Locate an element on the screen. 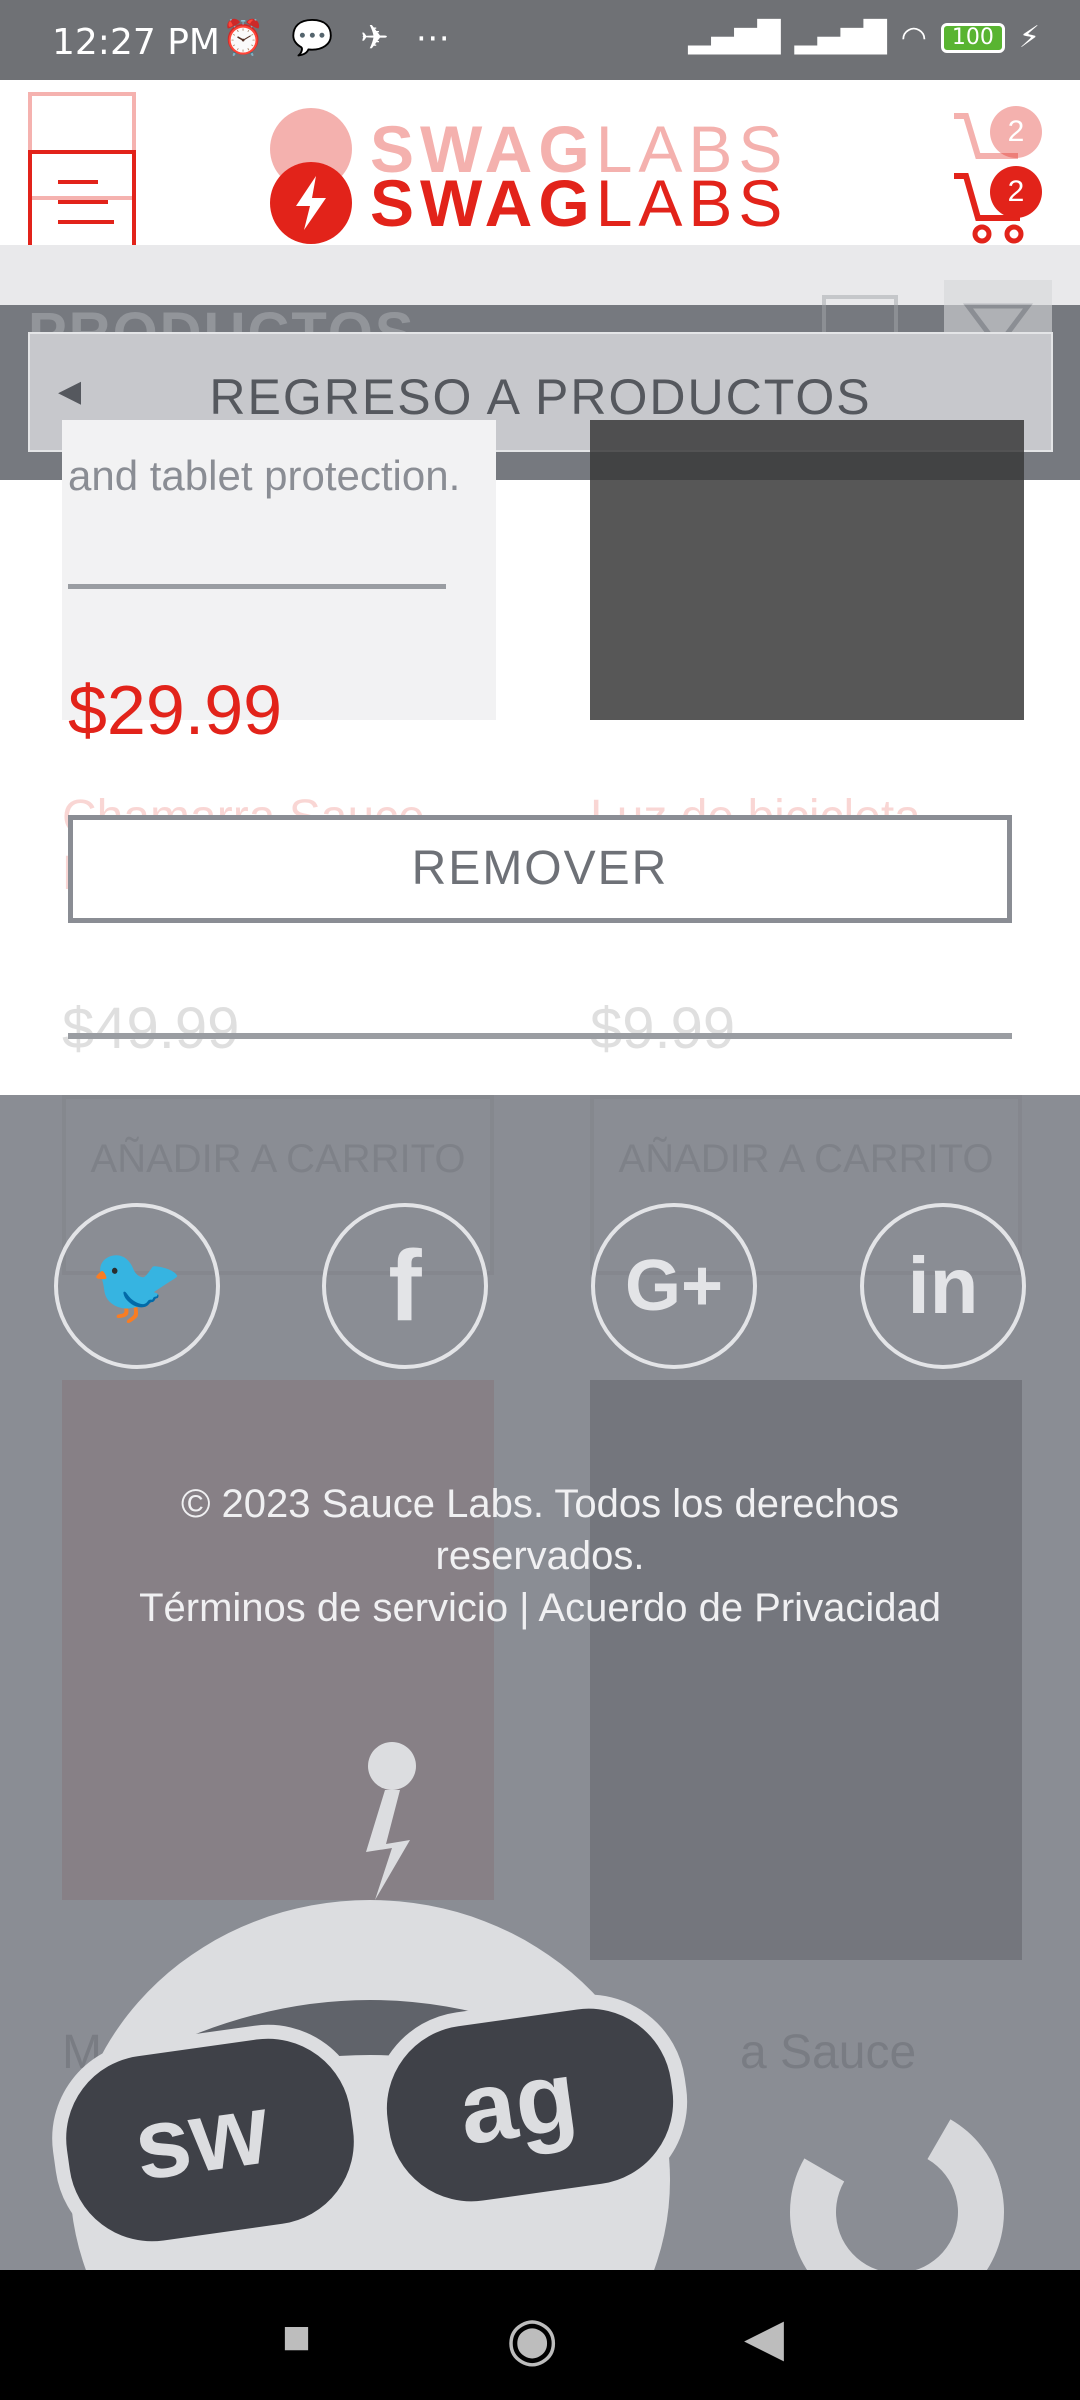 This screenshot has height=2400, width=1080. bg-product-price: $49.99 is located at coordinates (151, 1028).